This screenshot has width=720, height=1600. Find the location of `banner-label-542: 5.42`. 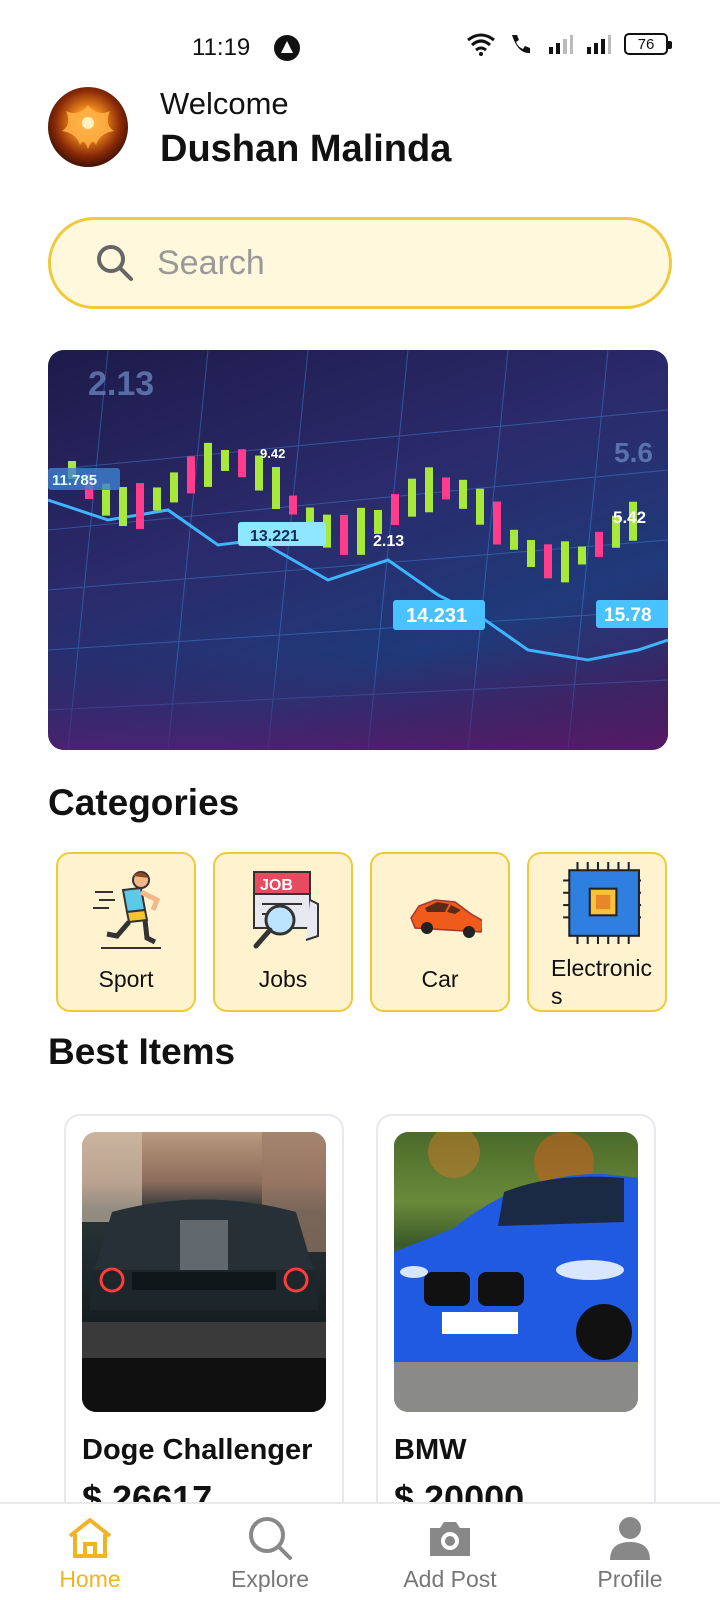

banner-label-542: 5.42 is located at coordinates (629, 517).